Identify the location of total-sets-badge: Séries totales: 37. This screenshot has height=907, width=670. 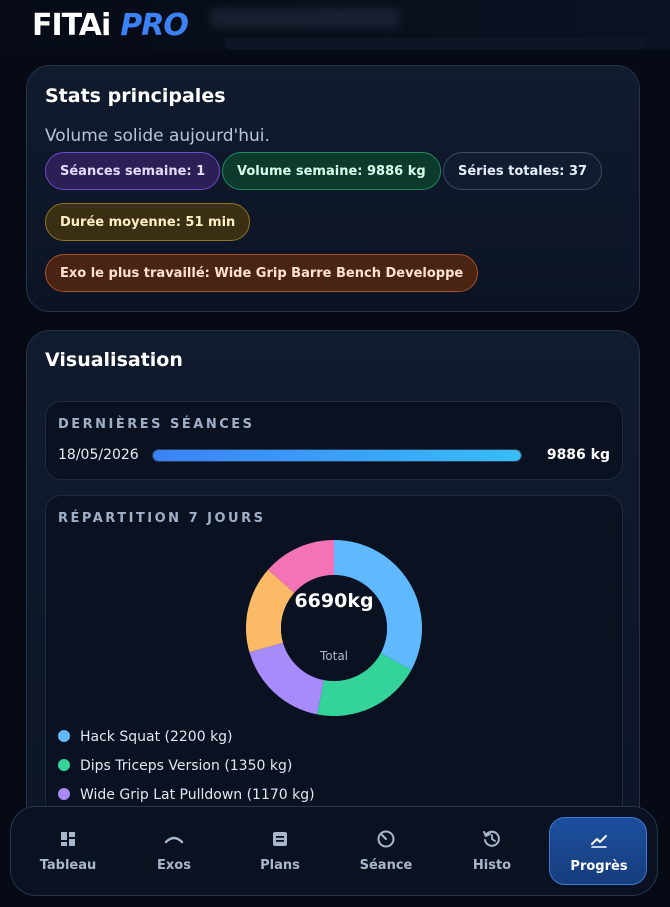
(523, 171).